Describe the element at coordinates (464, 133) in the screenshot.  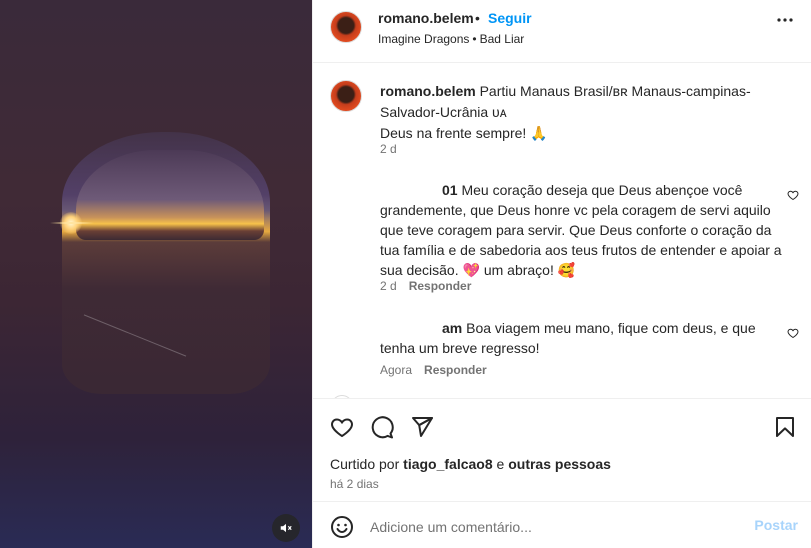
I see `caption-body-line2: Deus na frente sempre! 🙏` at that location.